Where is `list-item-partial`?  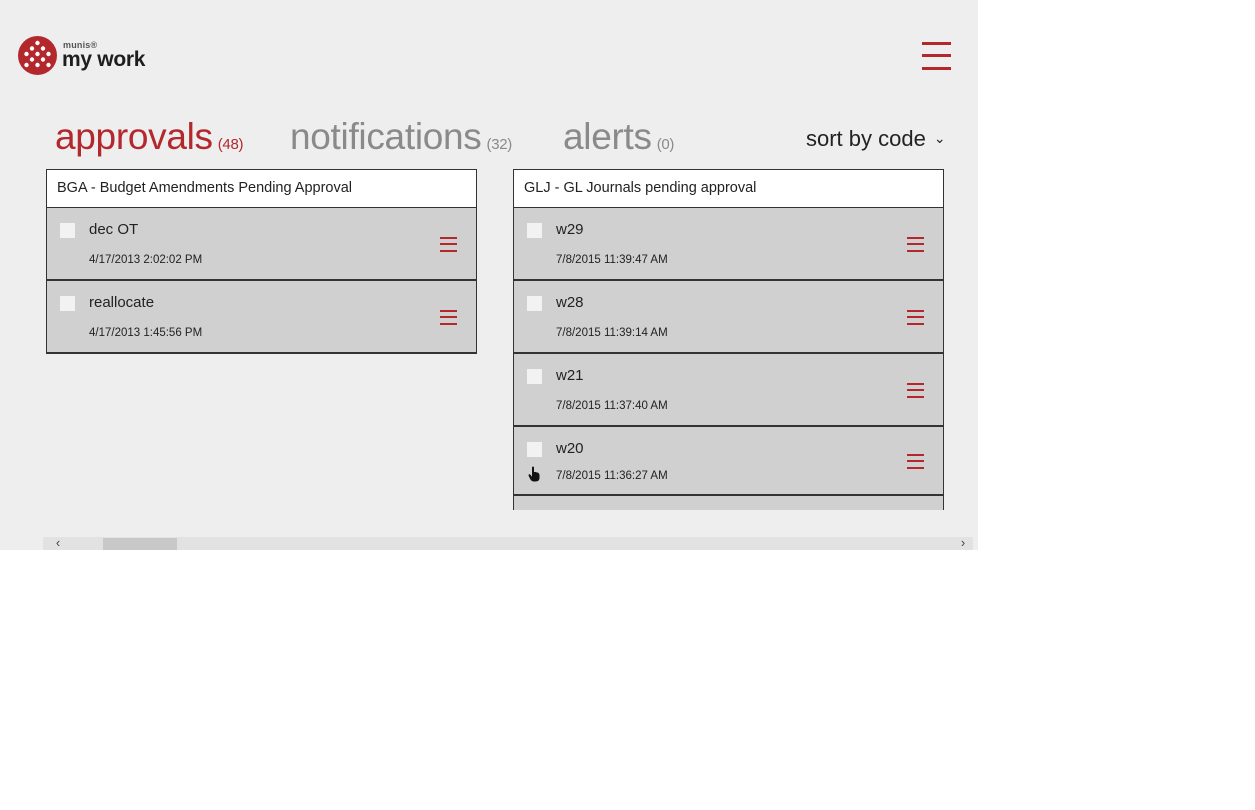 list-item-partial is located at coordinates (728, 503).